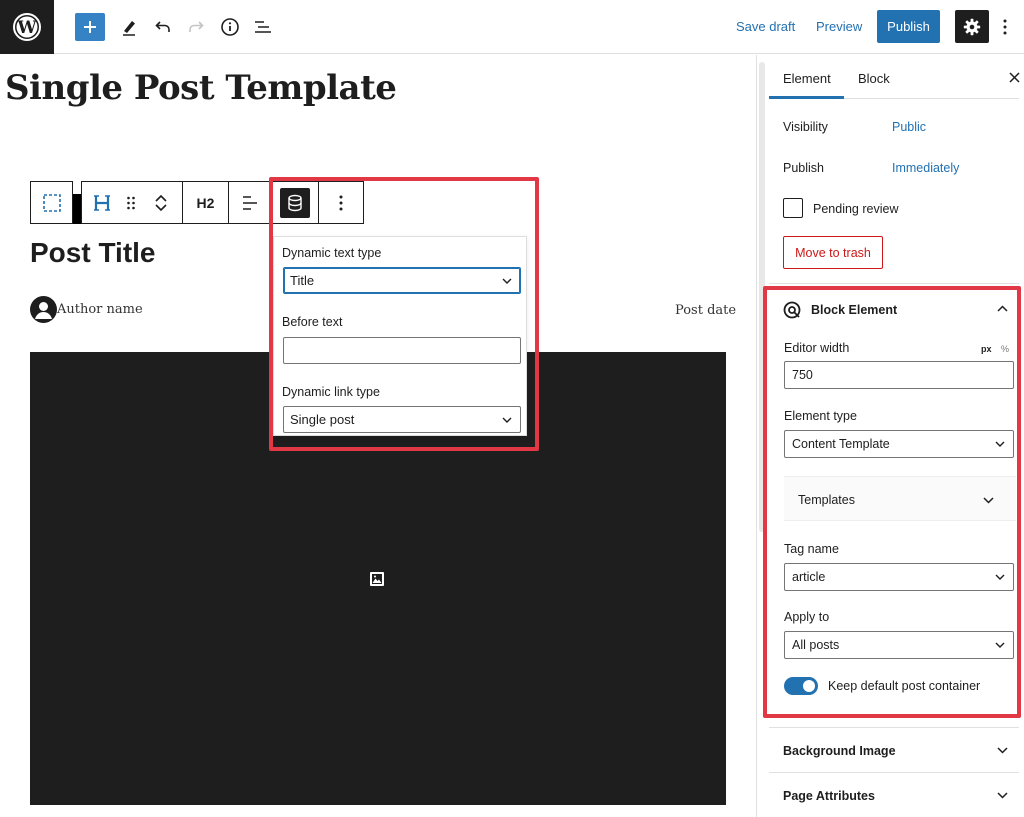  I want to click on author-row: Author name, so click(86, 309).